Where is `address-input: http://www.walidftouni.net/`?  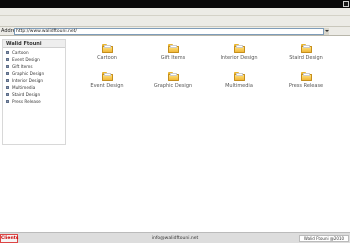 address-input: http://www.walidftouni.net/ is located at coordinates (171, 31).